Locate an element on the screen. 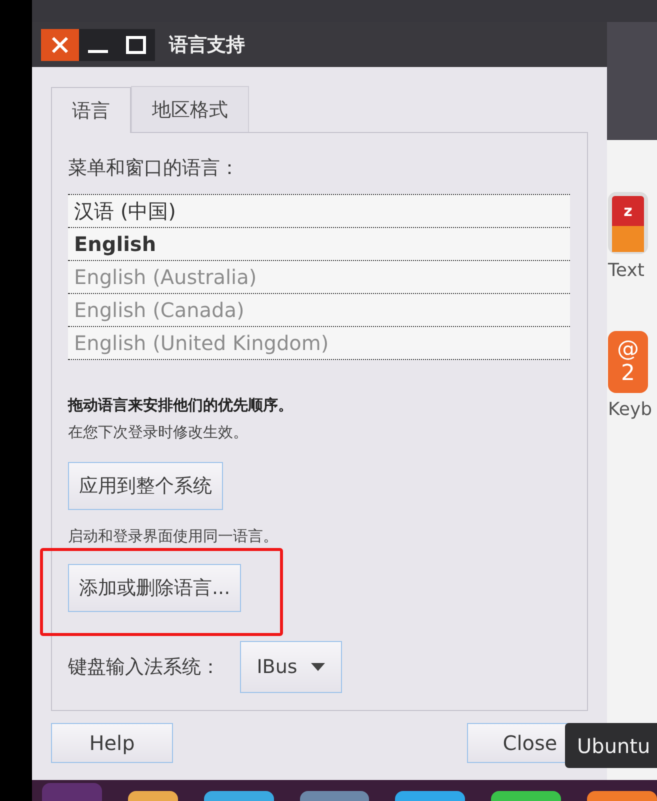  caret-icon is located at coordinates (318, 667).